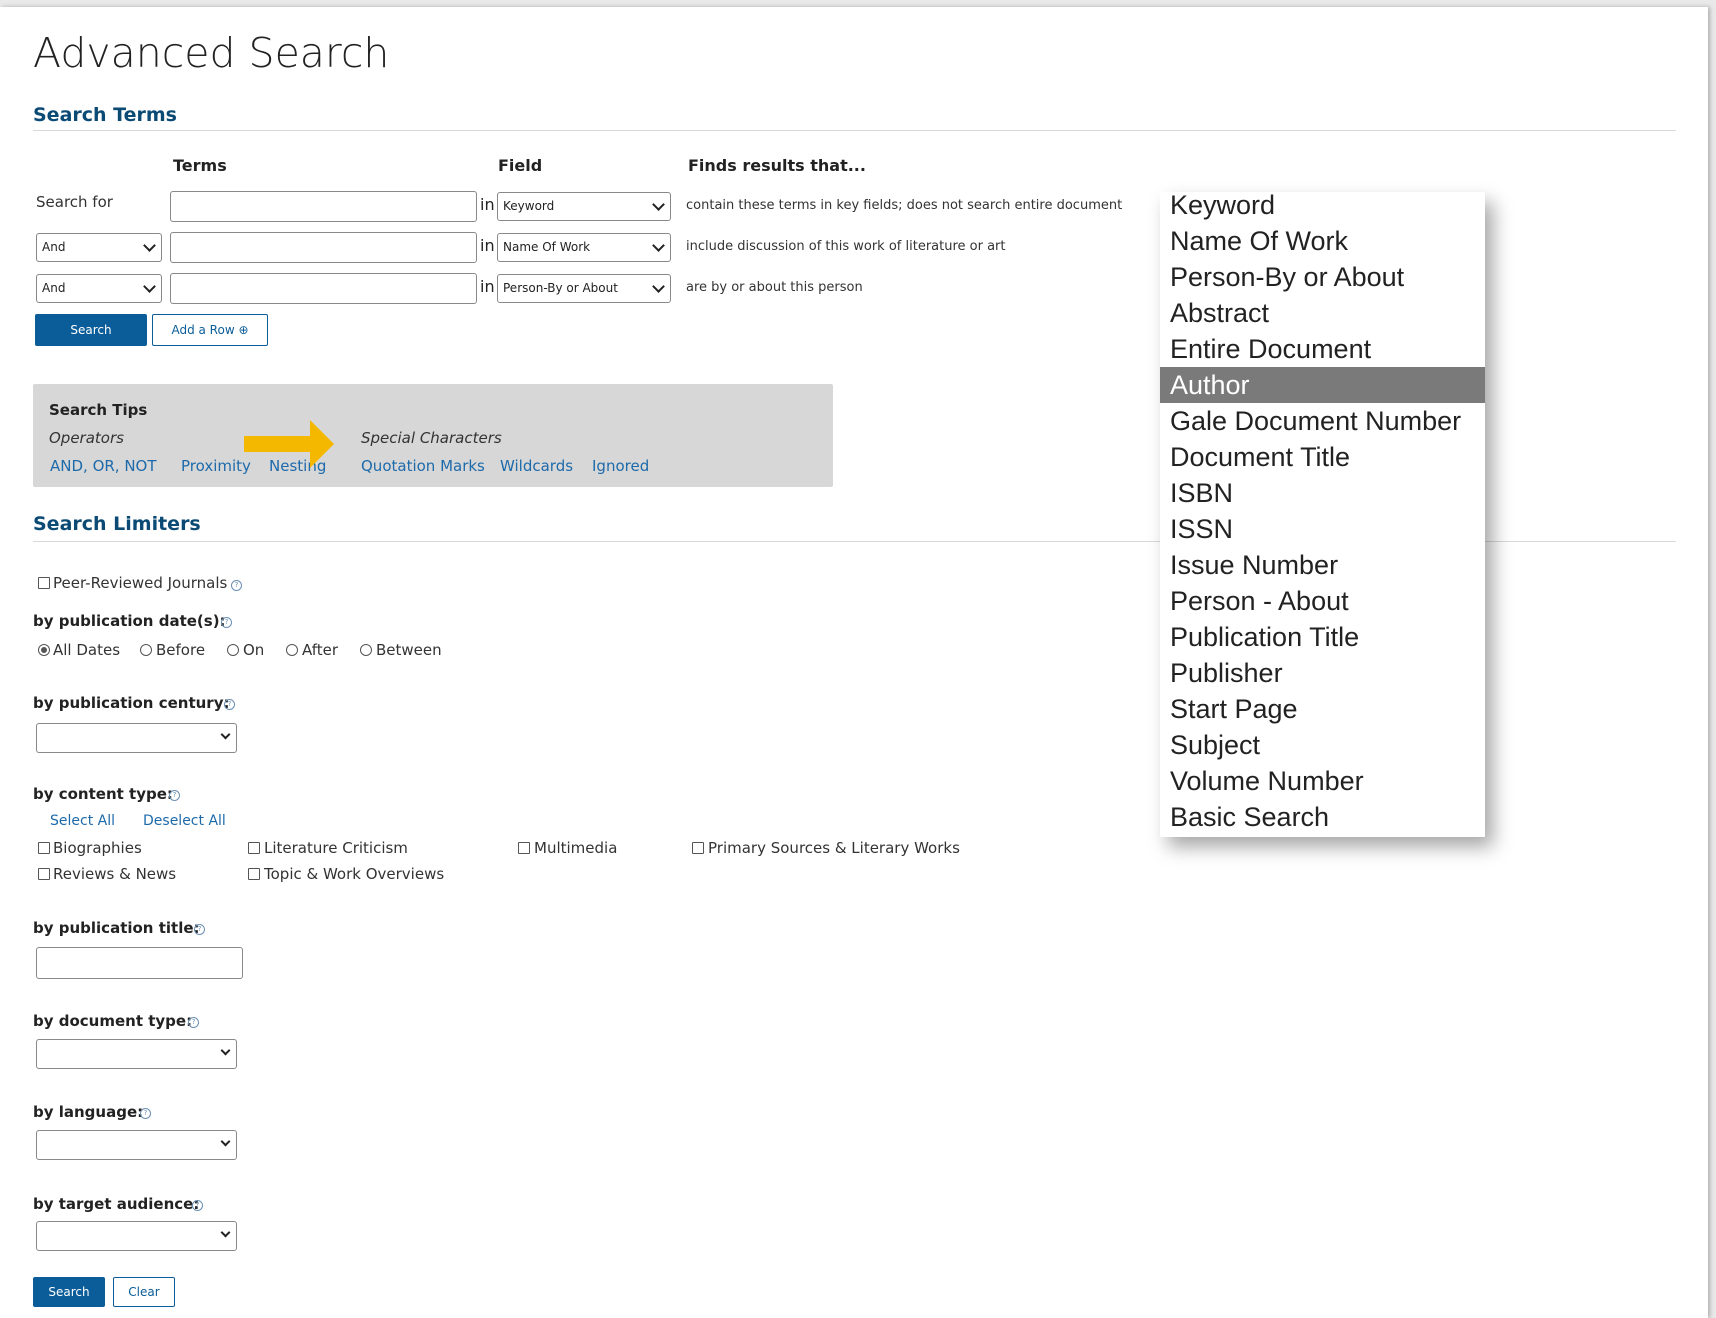 This screenshot has height=1318, width=1716. What do you see at coordinates (1322, 601) in the screenshot?
I see `dropdown-option: Person - About` at bounding box center [1322, 601].